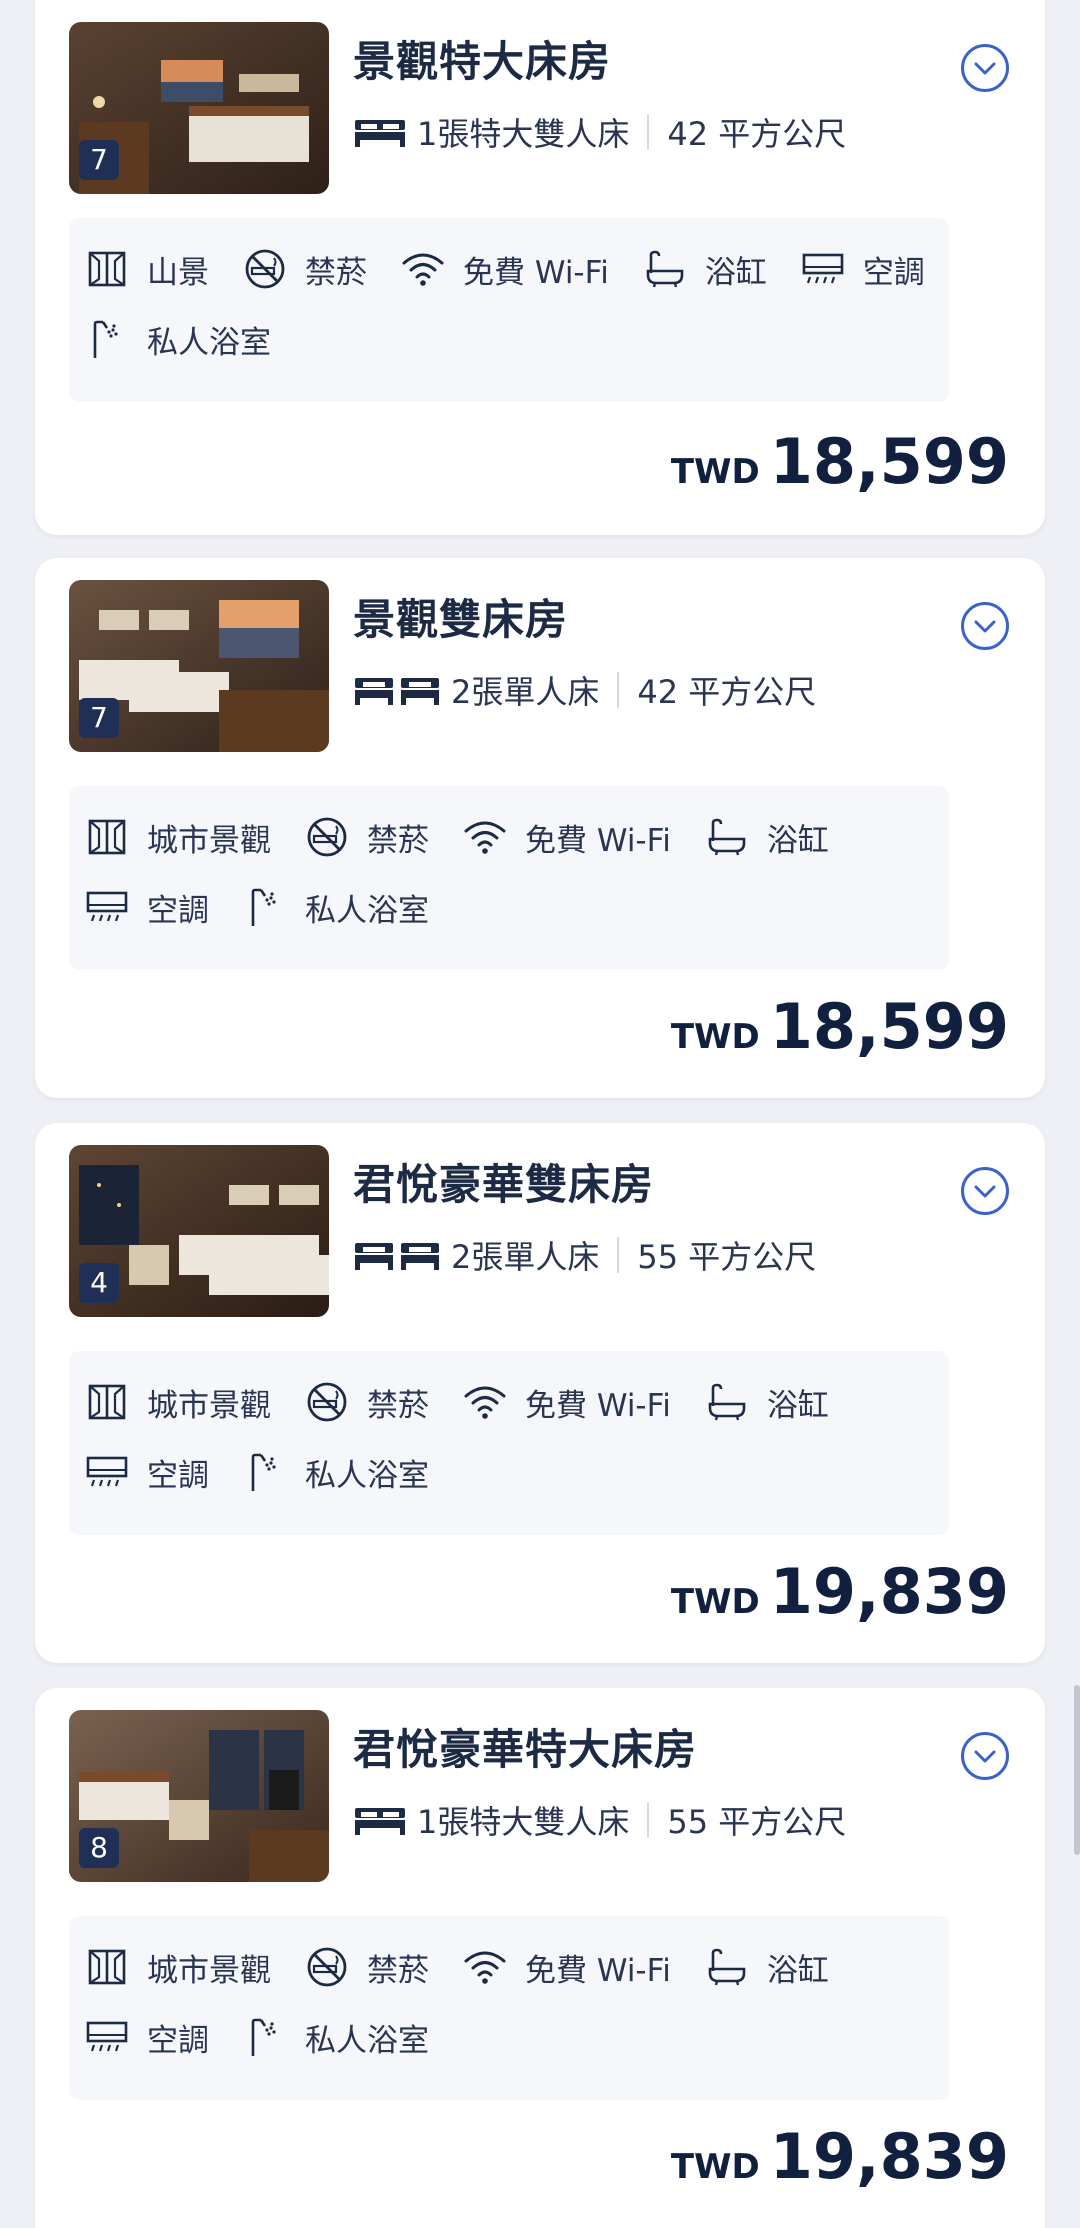 This screenshot has height=2228, width=1080. What do you see at coordinates (397, 1255) in the screenshot?
I see `twin-bed-icon` at bounding box center [397, 1255].